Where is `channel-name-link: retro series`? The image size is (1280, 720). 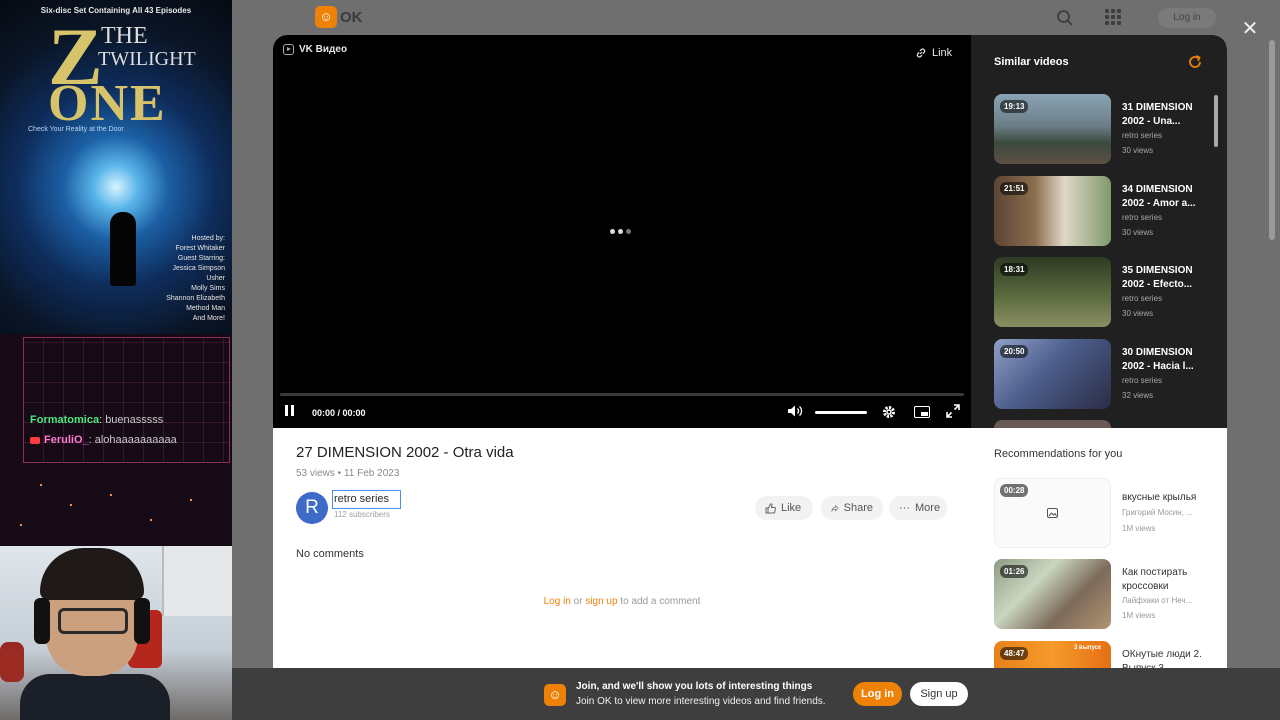
channel-name-link: retro series is located at coordinates (366, 499).